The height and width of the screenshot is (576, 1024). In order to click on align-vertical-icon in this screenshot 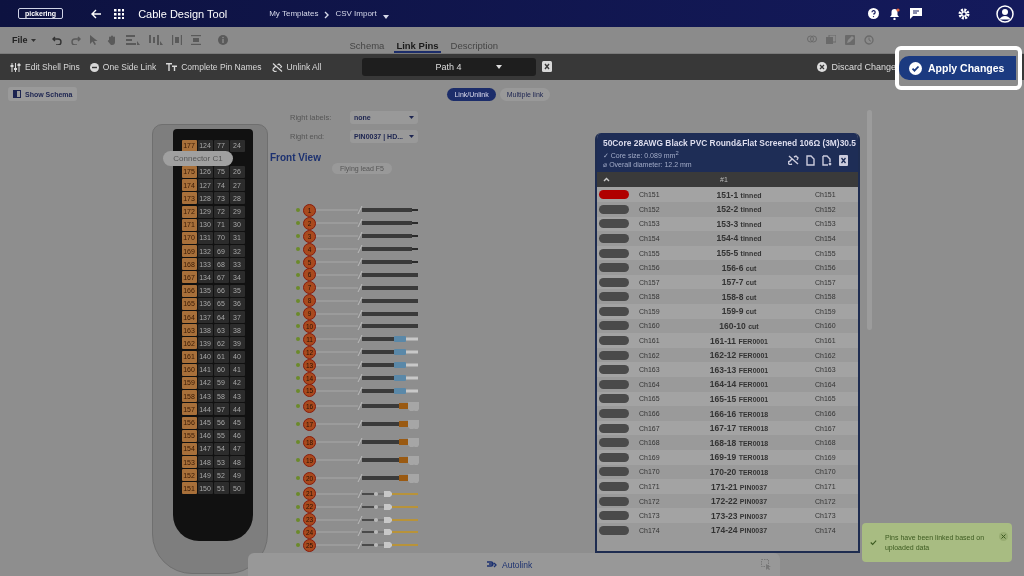, I will do `click(155, 40)`.